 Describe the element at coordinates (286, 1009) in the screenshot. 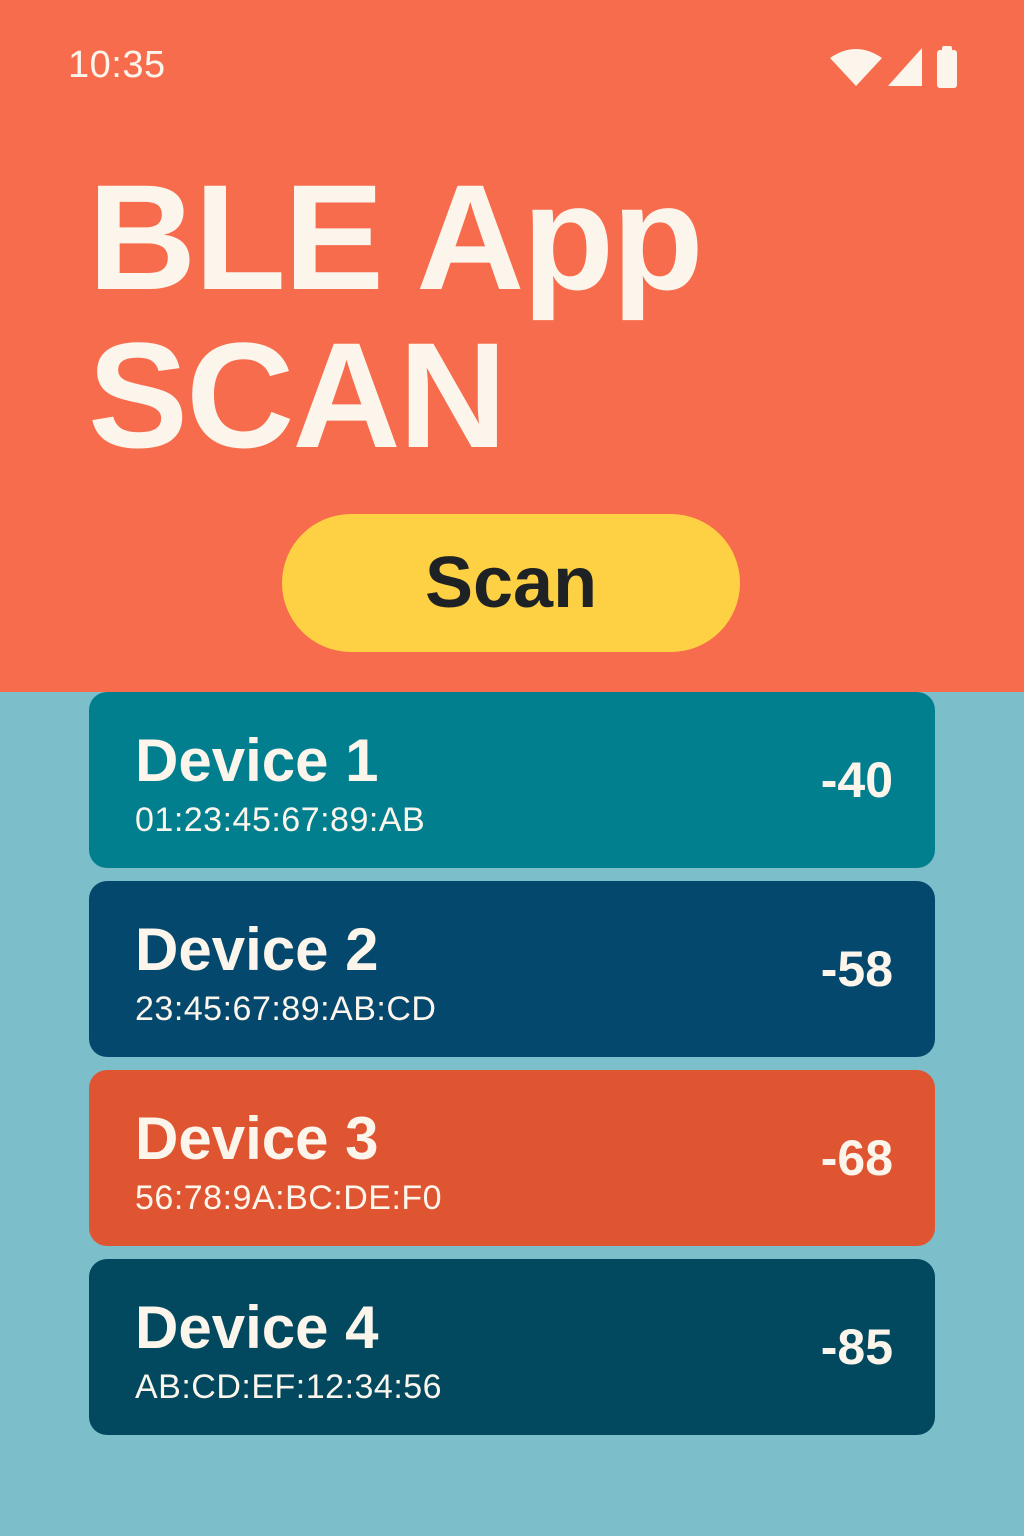

I see `device-mac-address: 23:45:67:89:AB:CD` at that location.